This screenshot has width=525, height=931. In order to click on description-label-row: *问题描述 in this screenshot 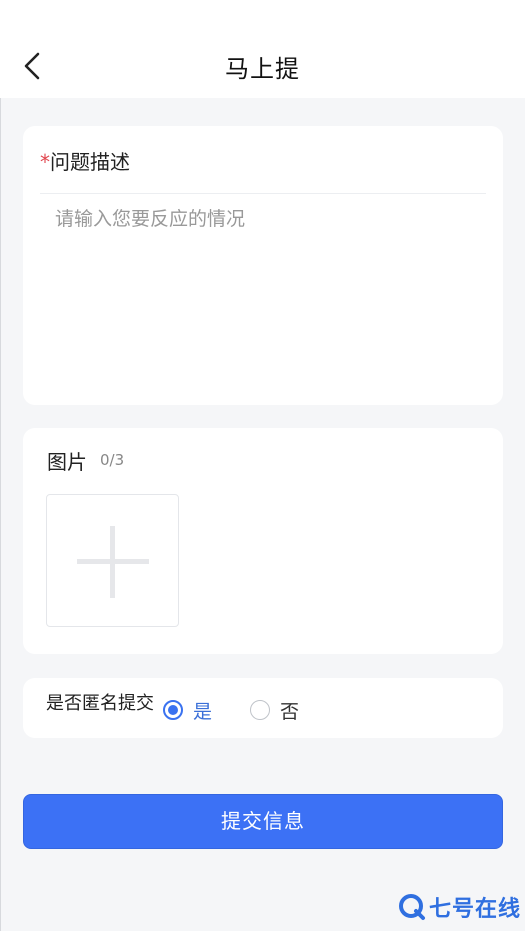, I will do `click(85, 160)`.